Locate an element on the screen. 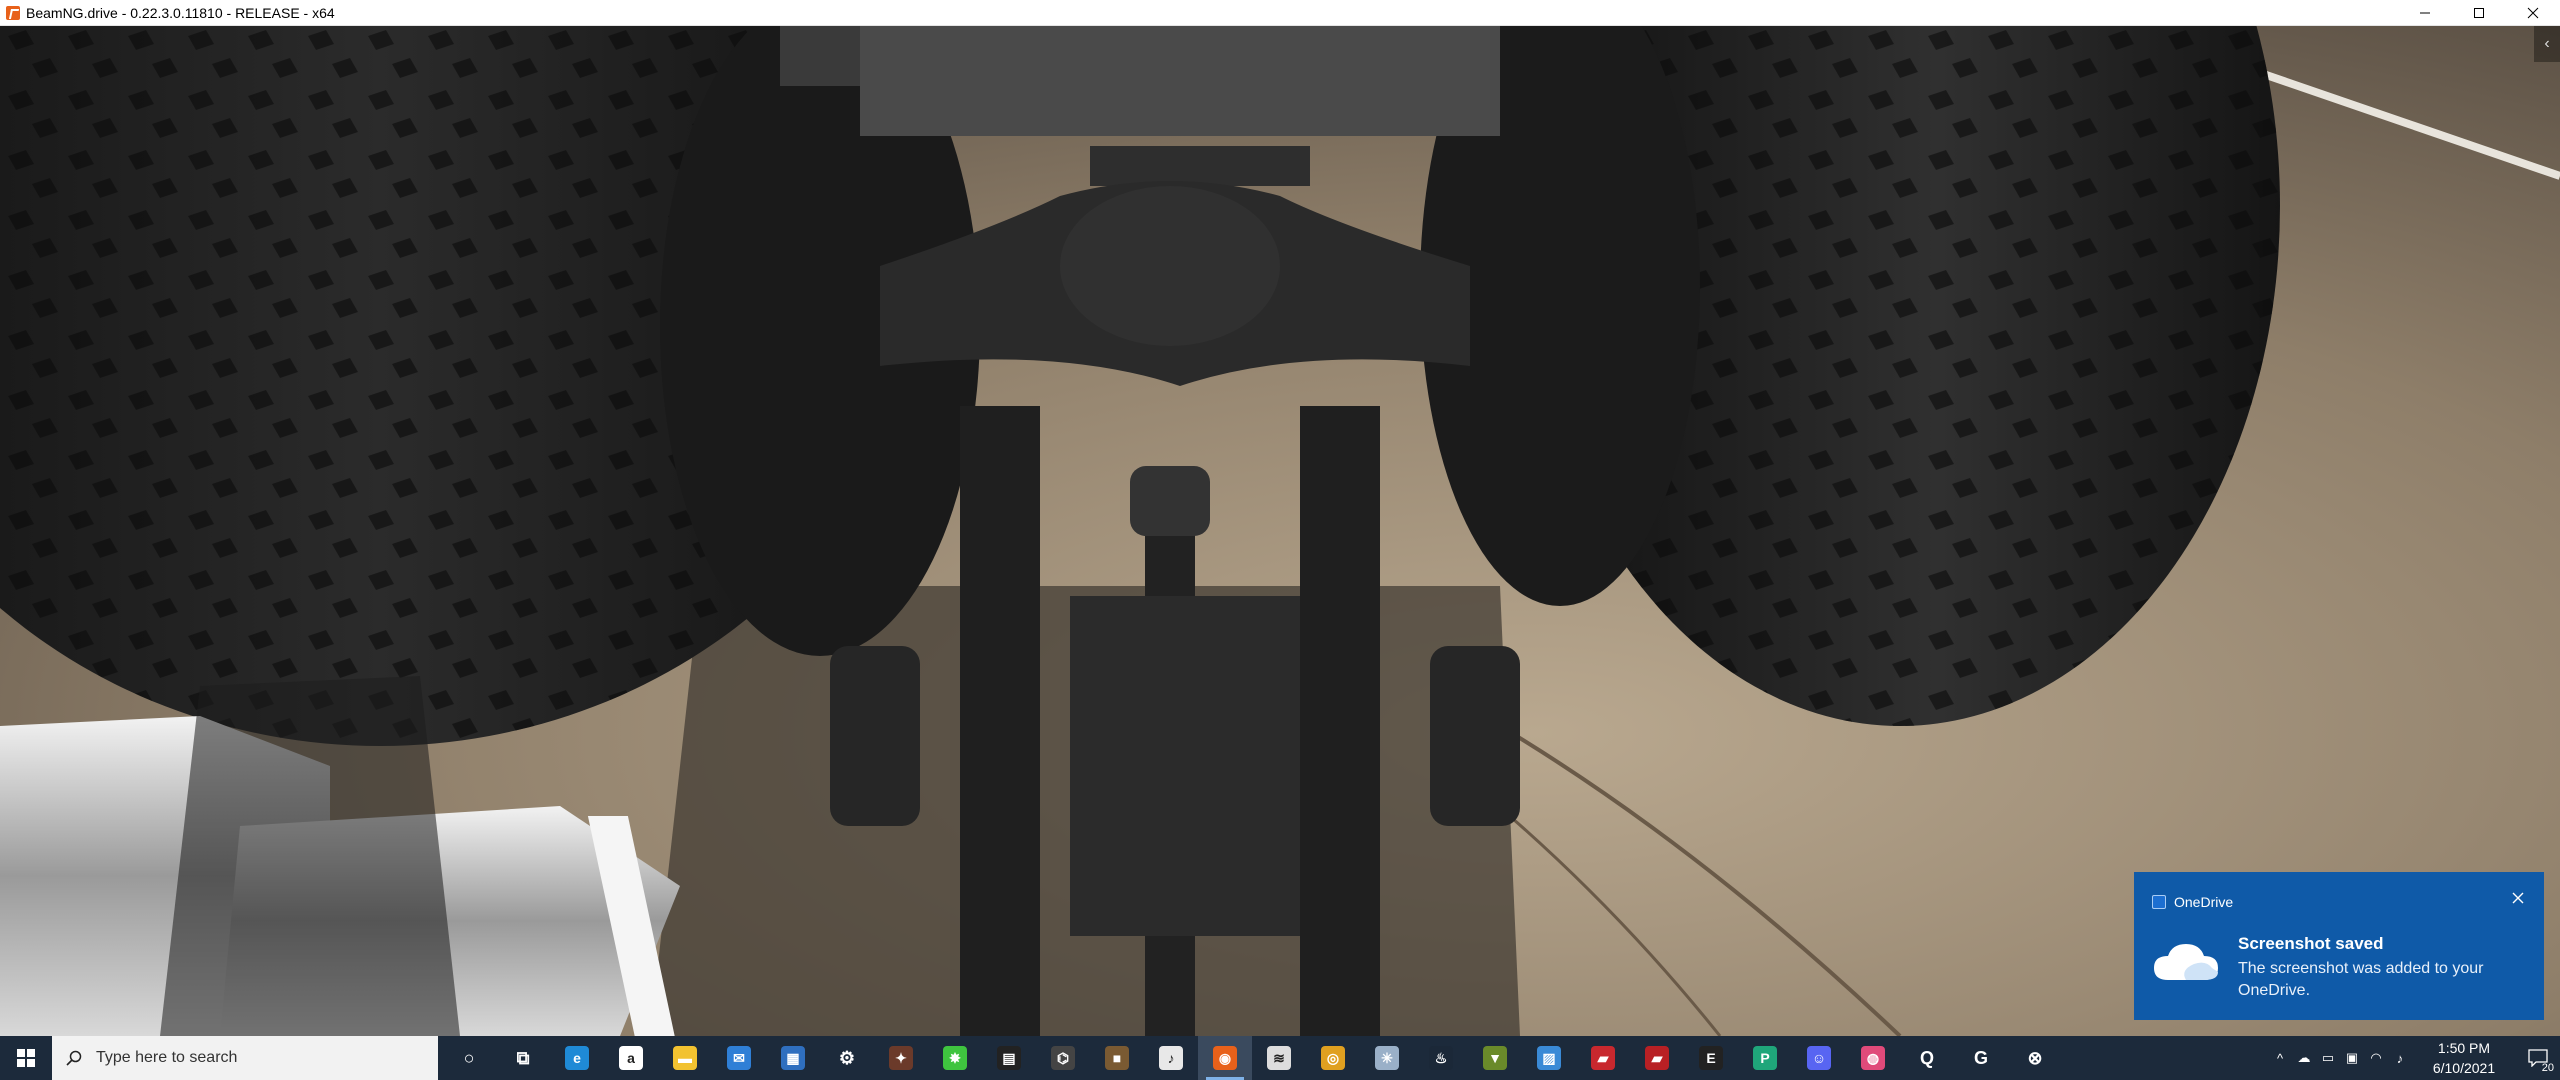 The width and height of the screenshot is (2560, 1080). taskbar-app-red-app-2: ▰ is located at coordinates (1657, 1058).